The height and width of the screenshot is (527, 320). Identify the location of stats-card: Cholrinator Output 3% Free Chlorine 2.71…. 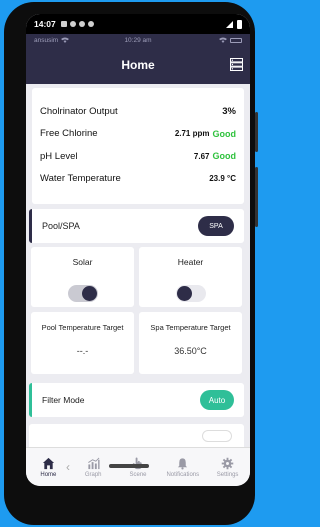
(138, 146).